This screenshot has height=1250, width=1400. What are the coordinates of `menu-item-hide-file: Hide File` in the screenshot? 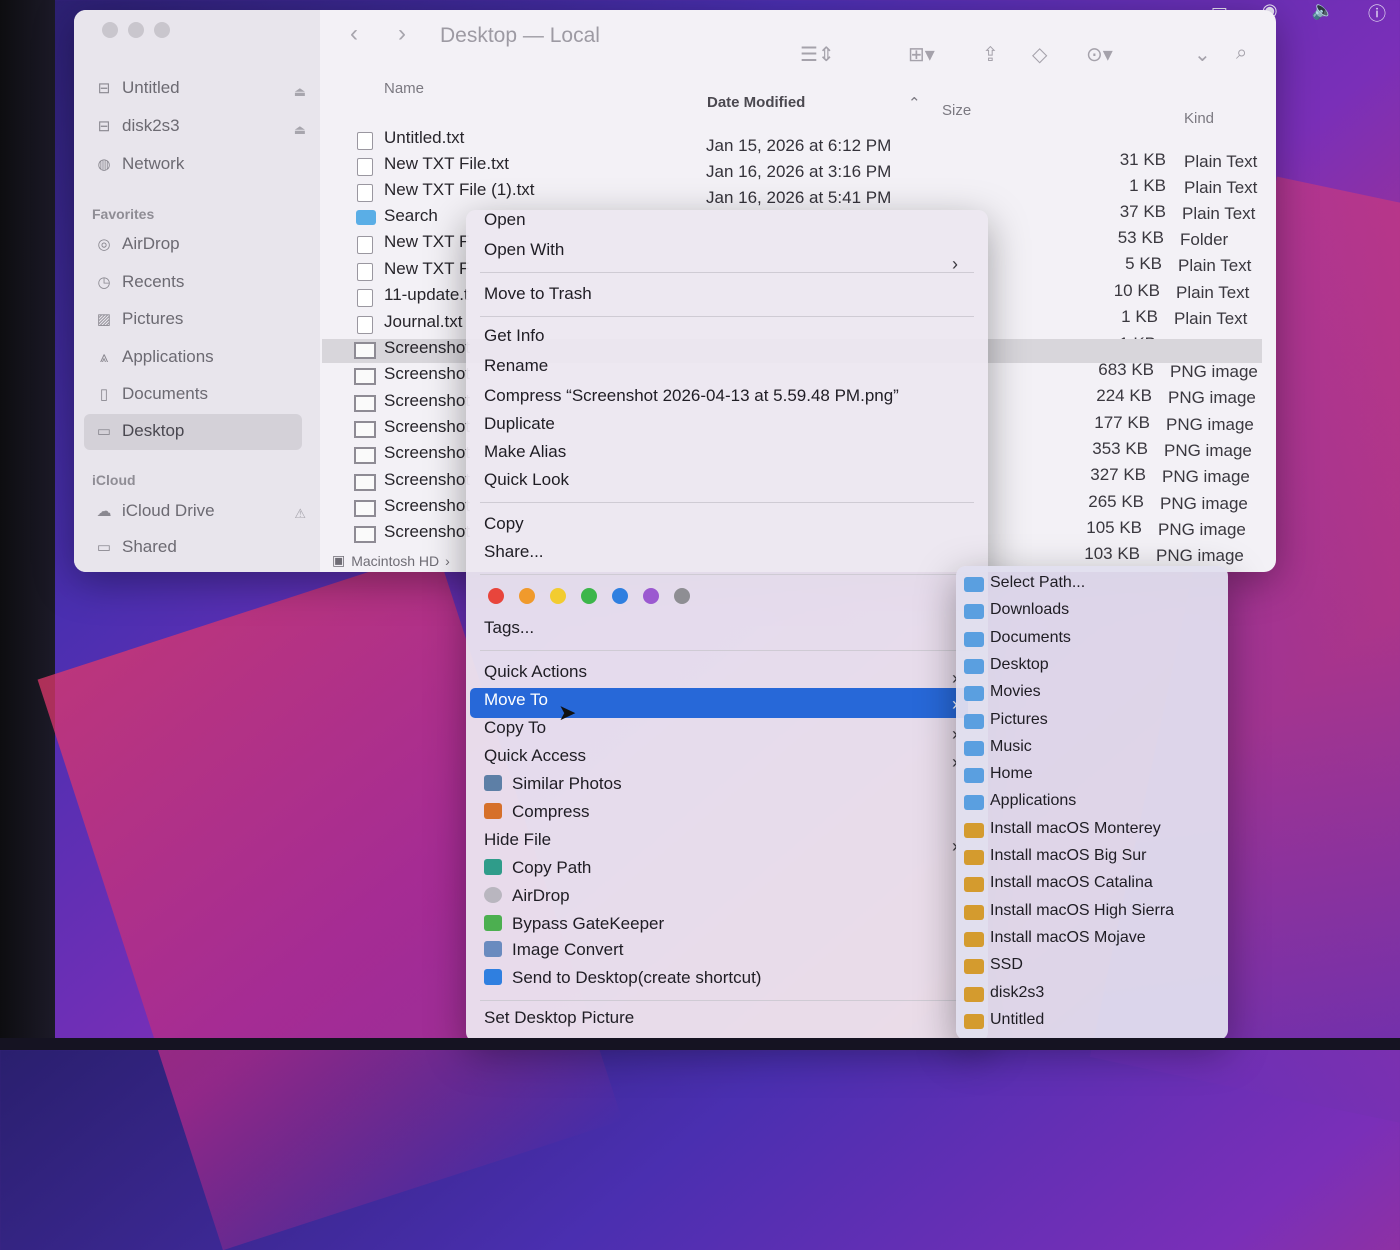 It's located at (517, 840).